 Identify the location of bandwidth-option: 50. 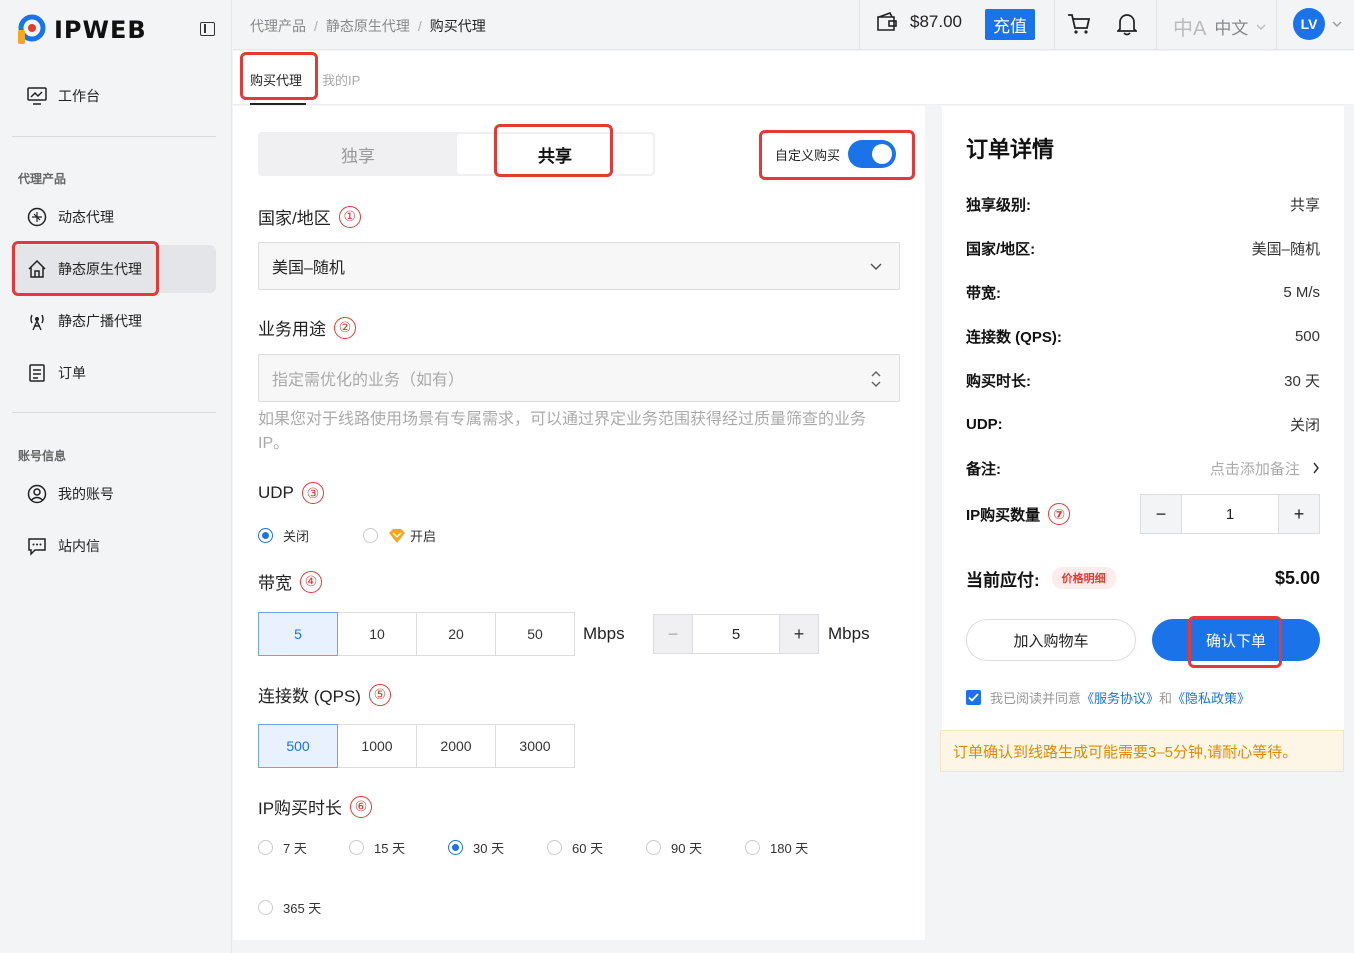
(535, 634).